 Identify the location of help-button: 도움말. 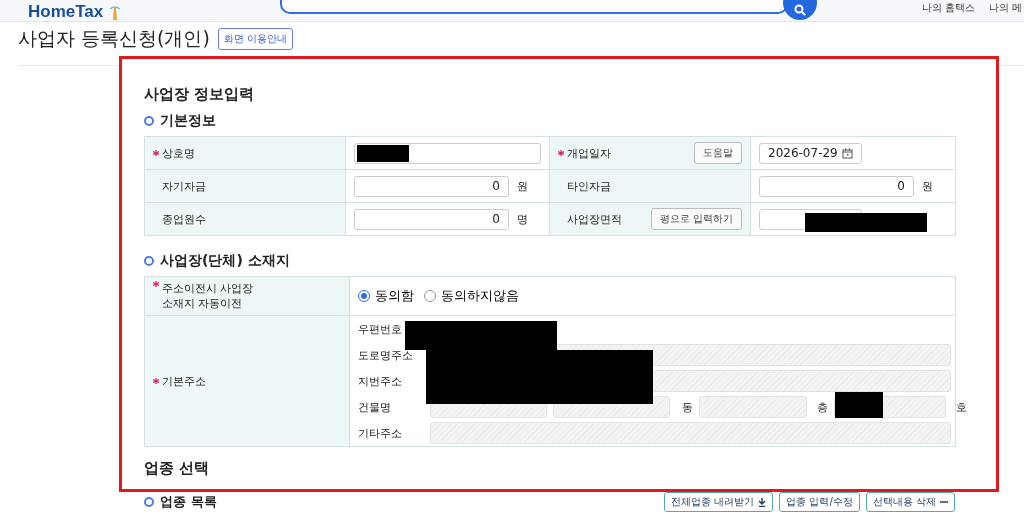
(718, 153).